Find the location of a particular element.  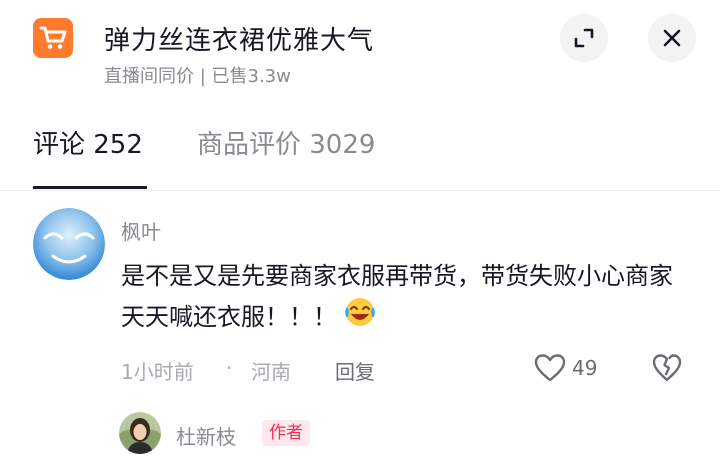

reply-author-avatar-image is located at coordinates (140, 433).